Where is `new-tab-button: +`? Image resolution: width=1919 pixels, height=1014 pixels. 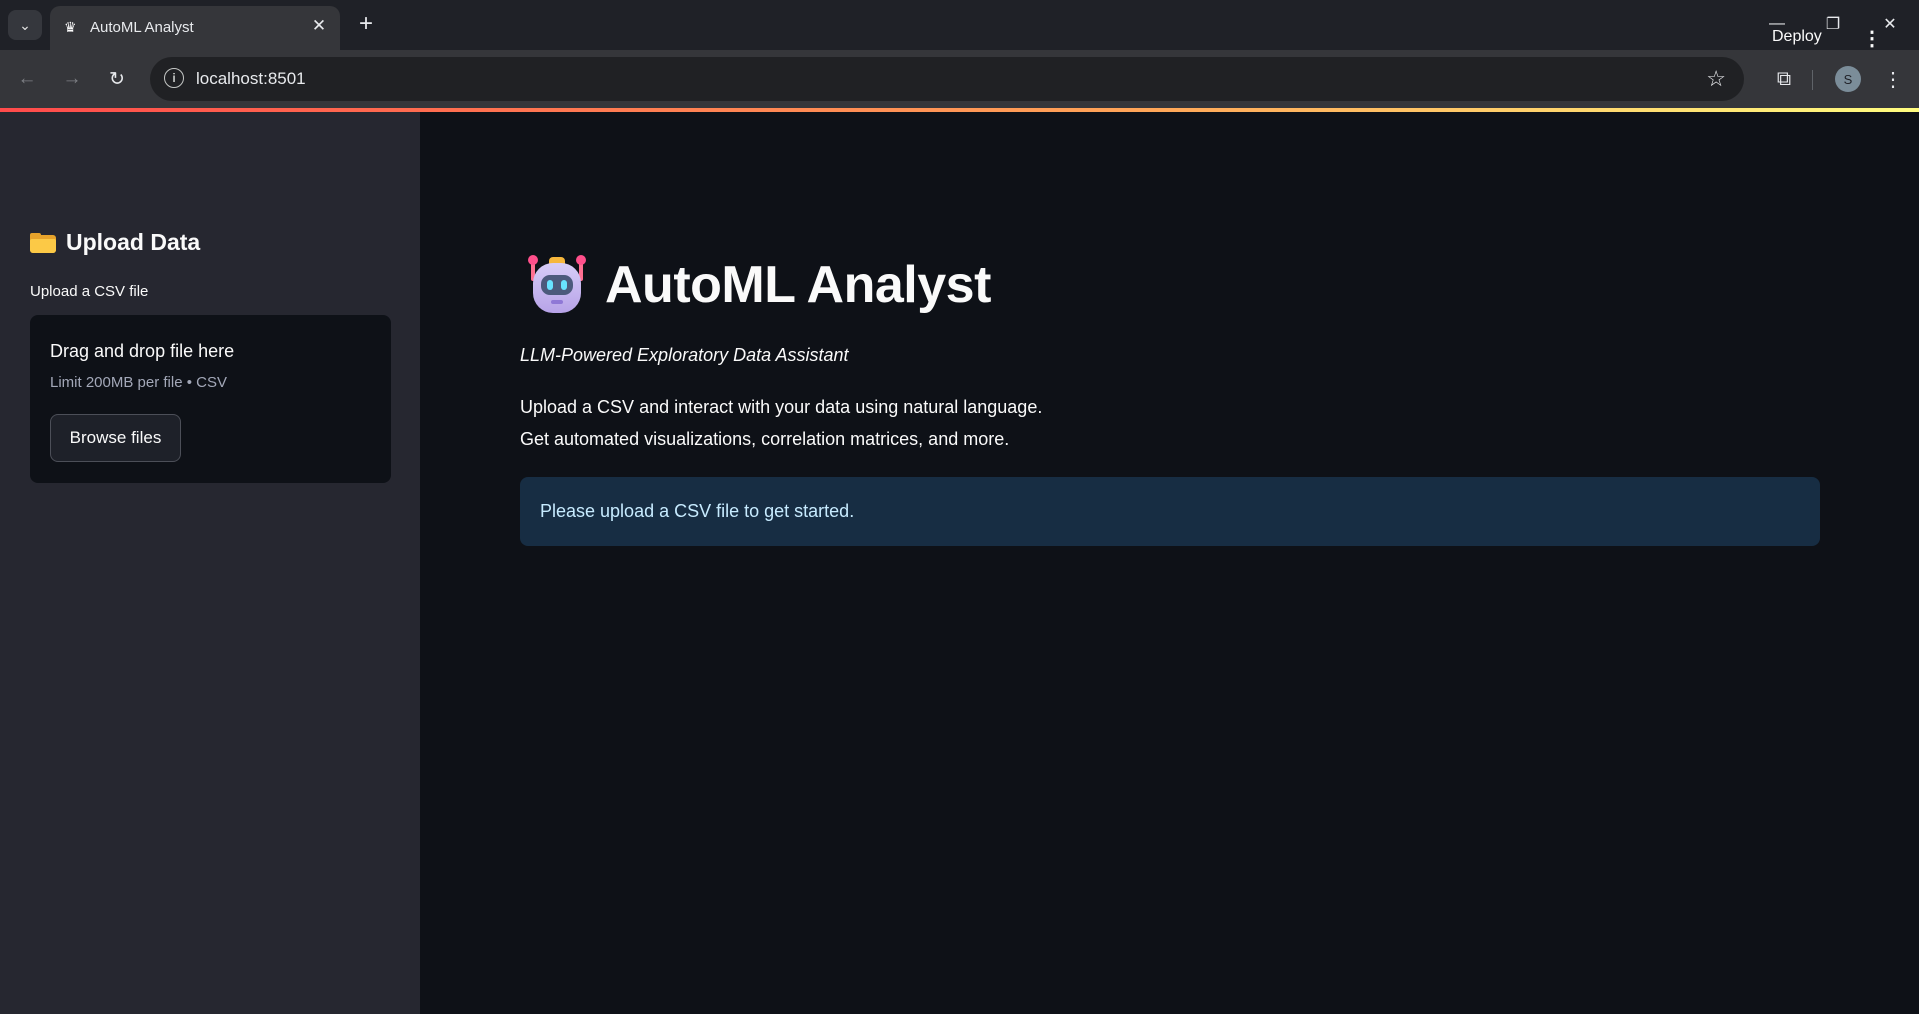
new-tab-button: + is located at coordinates (366, 24).